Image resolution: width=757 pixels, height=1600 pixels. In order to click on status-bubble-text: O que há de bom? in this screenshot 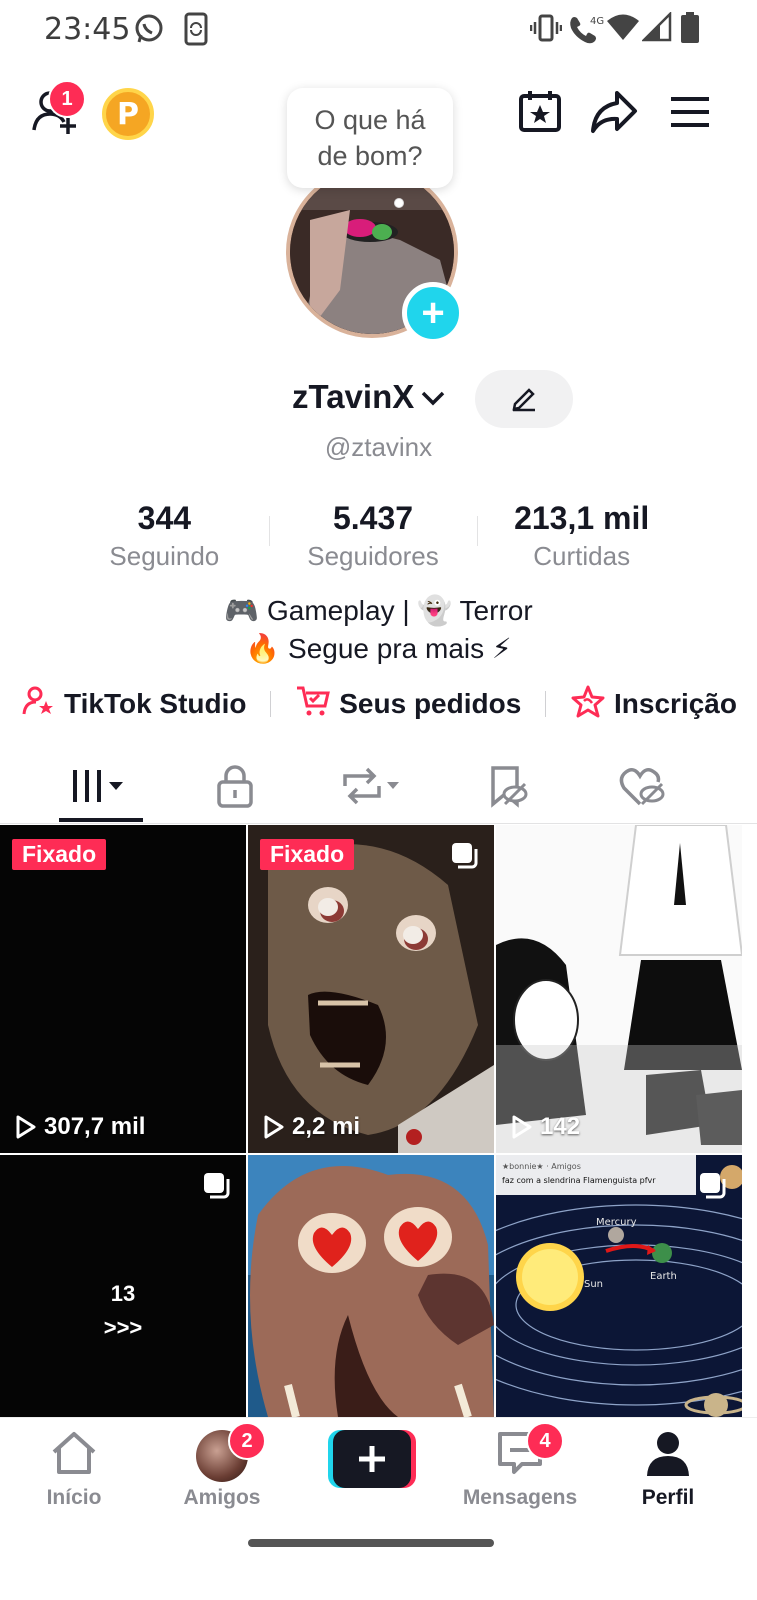, I will do `click(370, 138)`.